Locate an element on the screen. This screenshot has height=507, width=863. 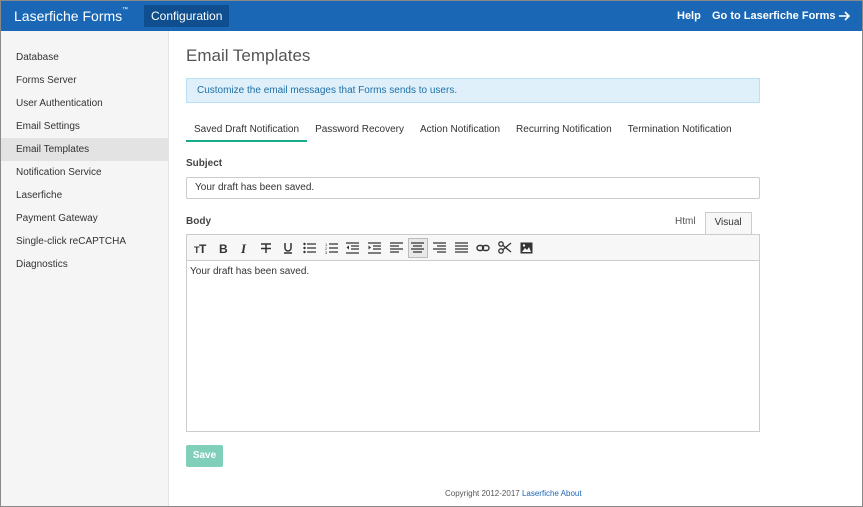
svg-text: T is located at coordinates (203, 248).